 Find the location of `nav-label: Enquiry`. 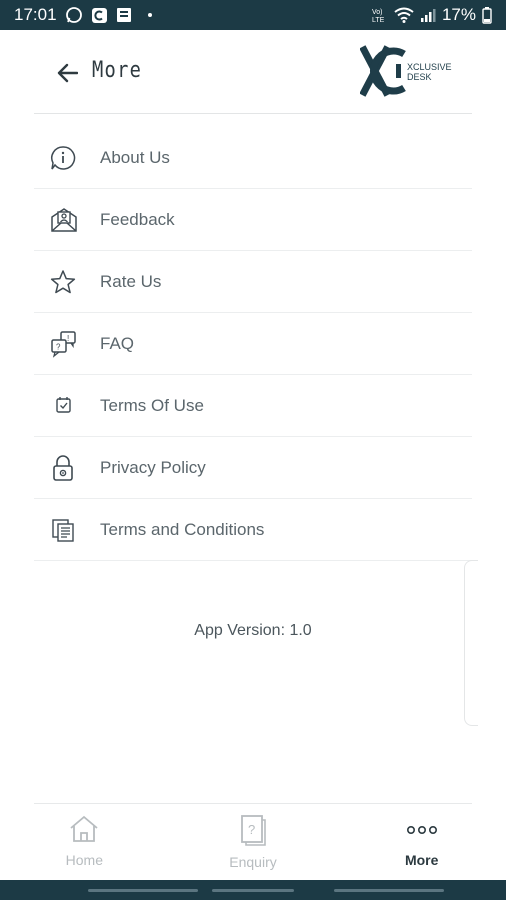

nav-label: Enquiry is located at coordinates (253, 862).